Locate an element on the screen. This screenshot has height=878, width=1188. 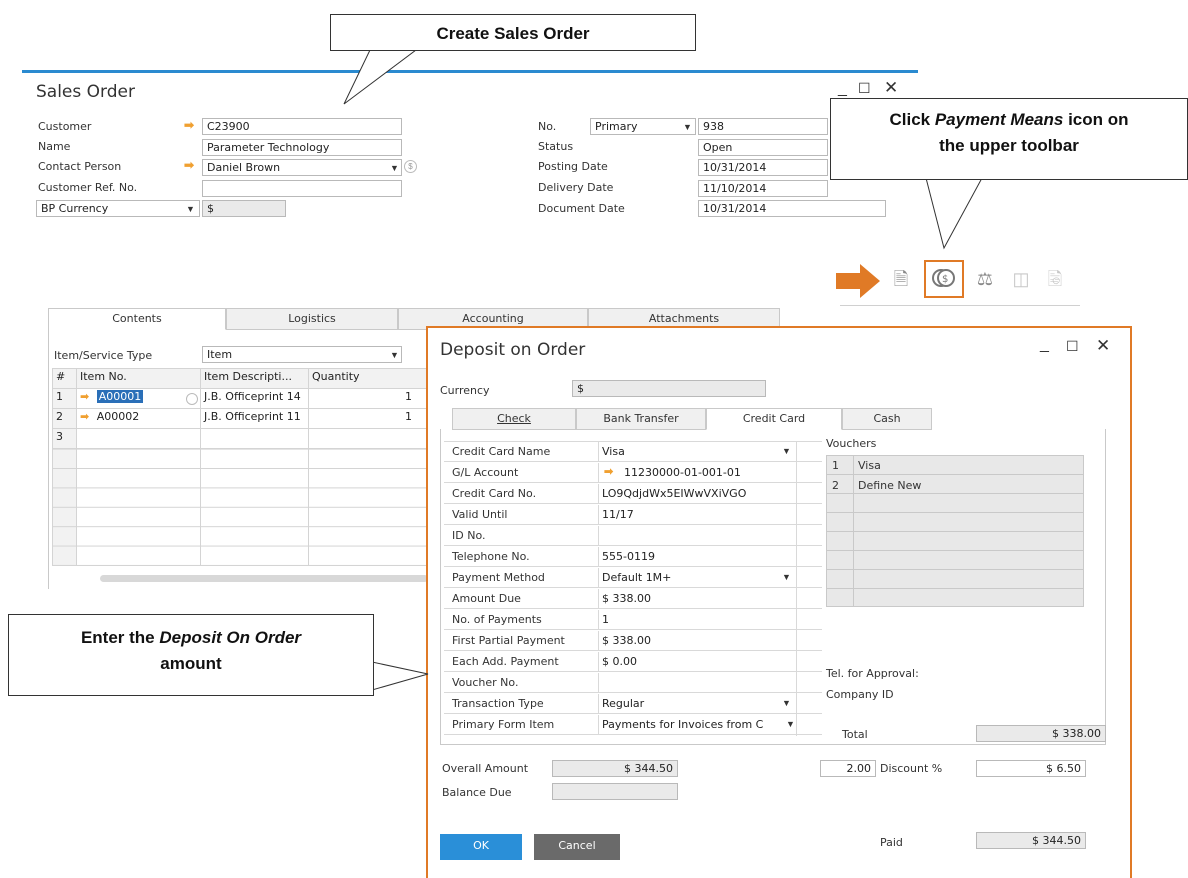
customer-ref-field is located at coordinates (302, 188).